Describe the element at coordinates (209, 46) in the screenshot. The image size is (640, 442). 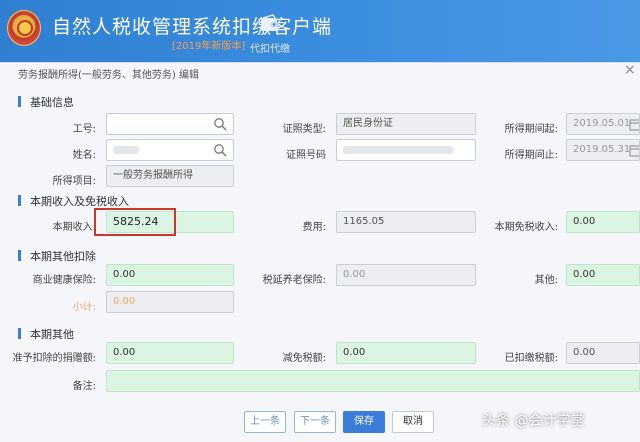
I see `edition-label: [2019年新版本]` at that location.